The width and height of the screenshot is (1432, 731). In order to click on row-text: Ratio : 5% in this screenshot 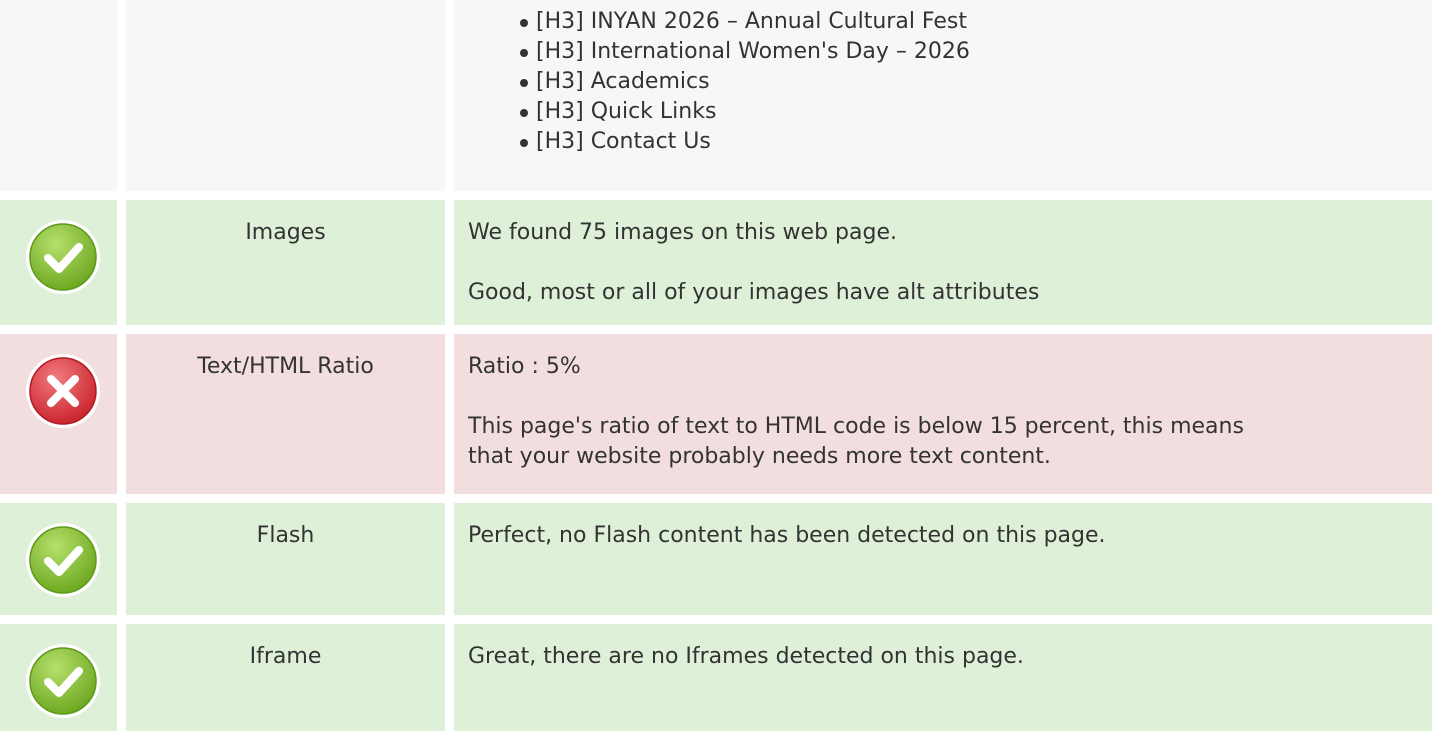, I will do `click(524, 366)`.